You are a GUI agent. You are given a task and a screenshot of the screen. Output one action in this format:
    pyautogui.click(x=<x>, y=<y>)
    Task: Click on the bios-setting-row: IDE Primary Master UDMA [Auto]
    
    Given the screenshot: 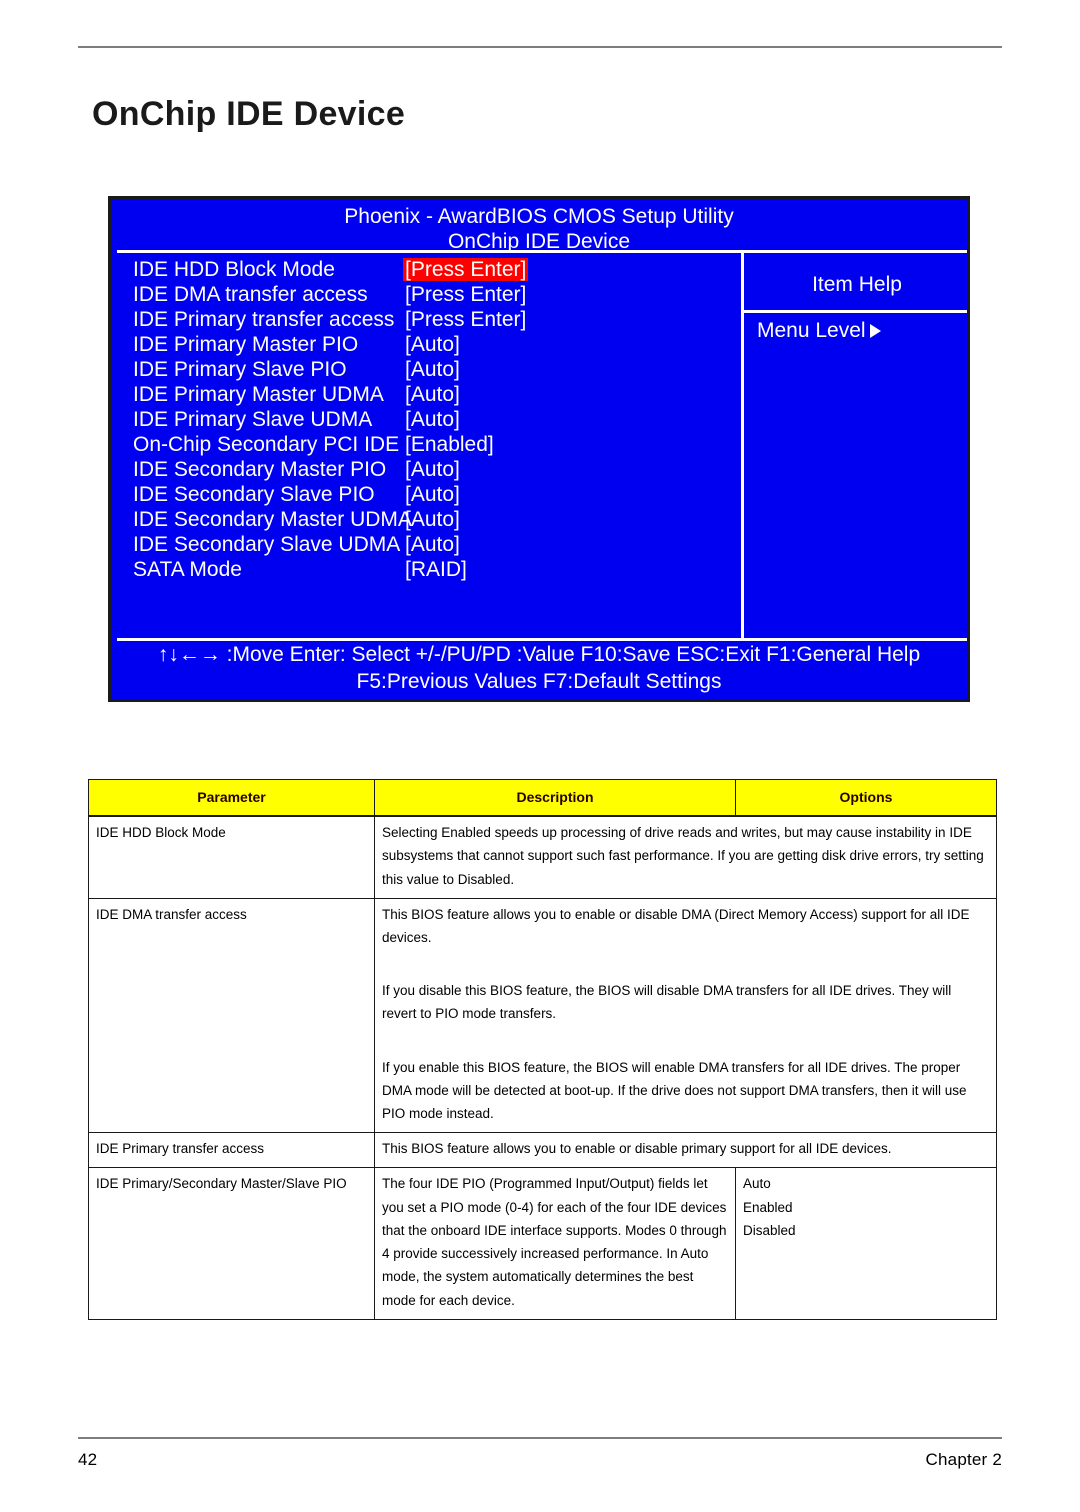 What is the action you would take?
    pyautogui.click(x=433, y=396)
    